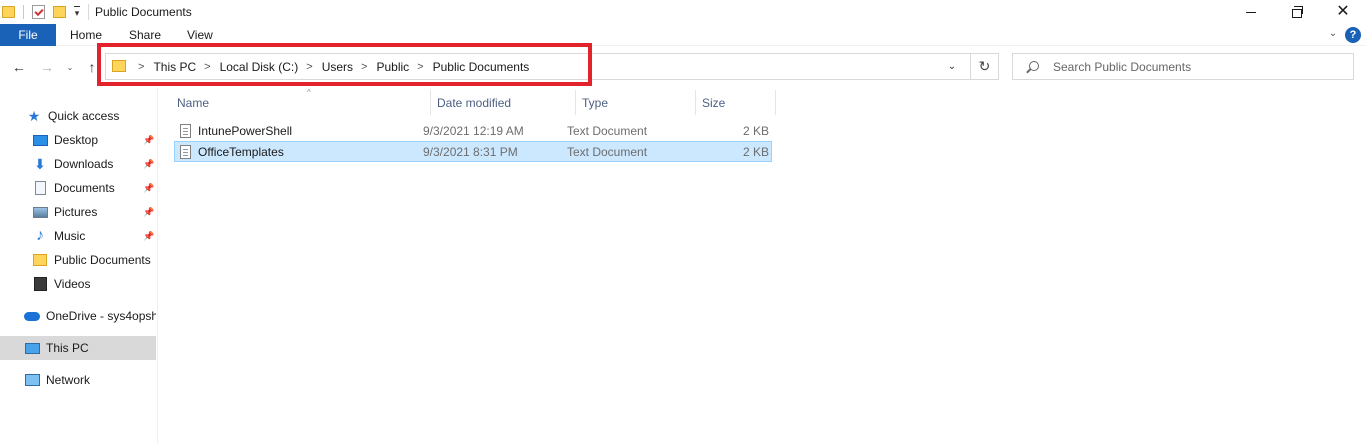 The image size is (1366, 443). I want to click on sidebar-item-network: Network, so click(78, 380).